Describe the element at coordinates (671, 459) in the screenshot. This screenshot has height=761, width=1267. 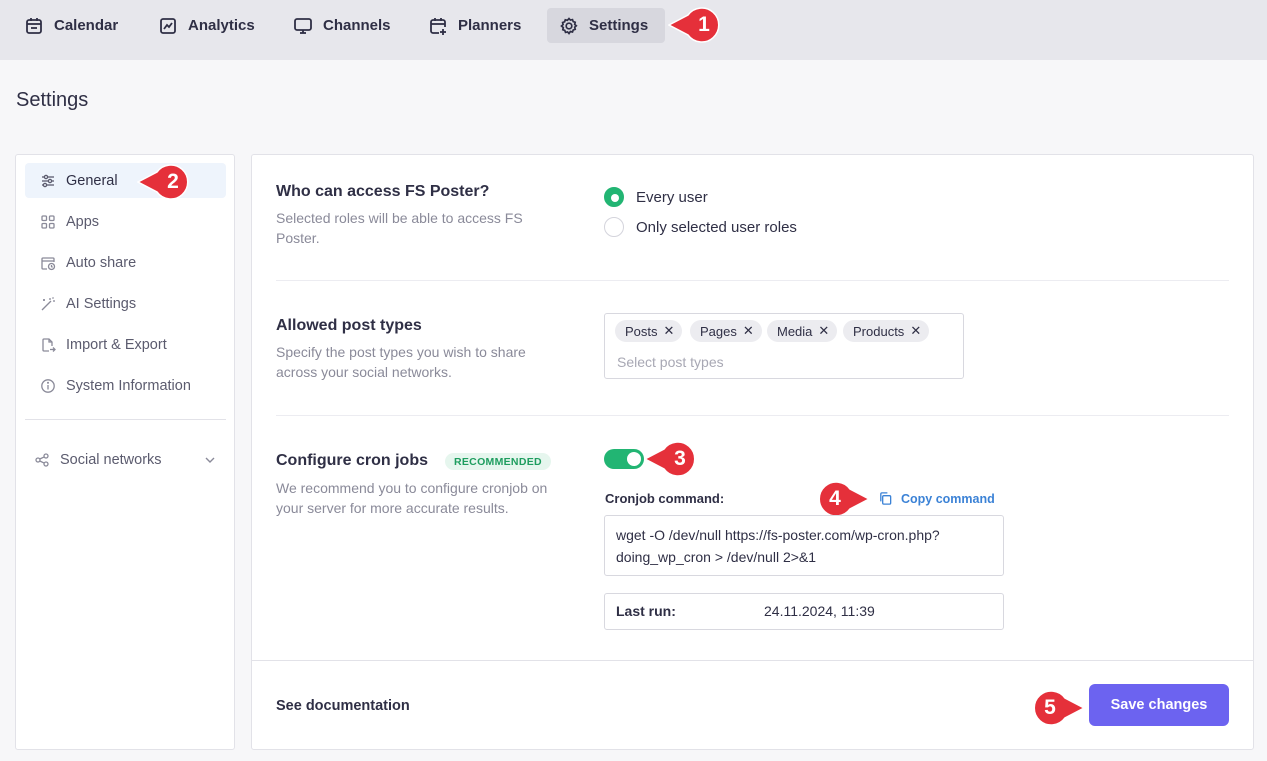
I see `step-marker-3: 3` at that location.